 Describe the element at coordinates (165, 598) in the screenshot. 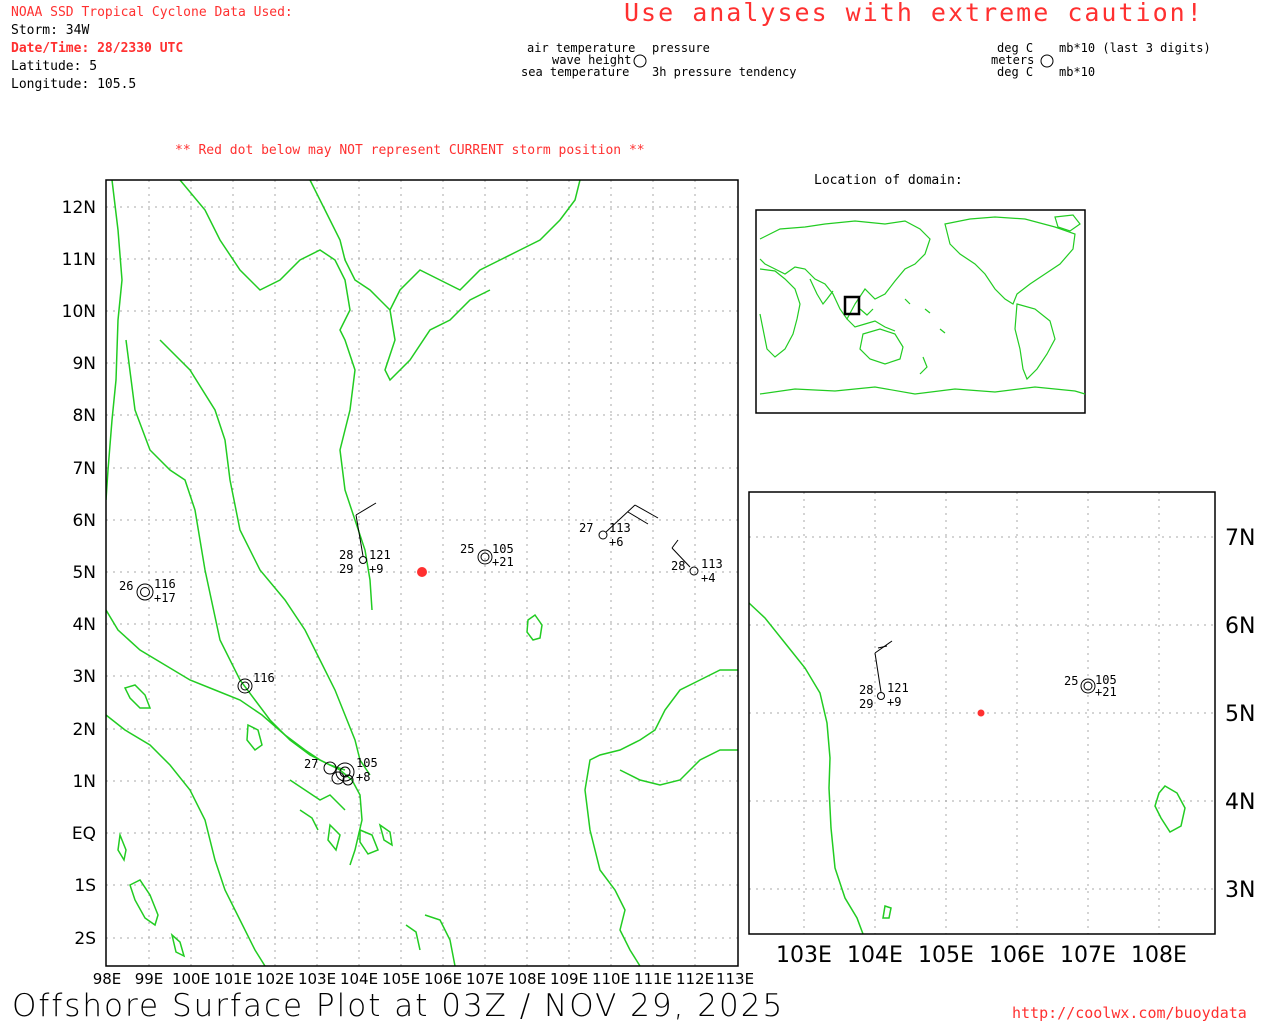

I see `obs-tendency: +17` at that location.